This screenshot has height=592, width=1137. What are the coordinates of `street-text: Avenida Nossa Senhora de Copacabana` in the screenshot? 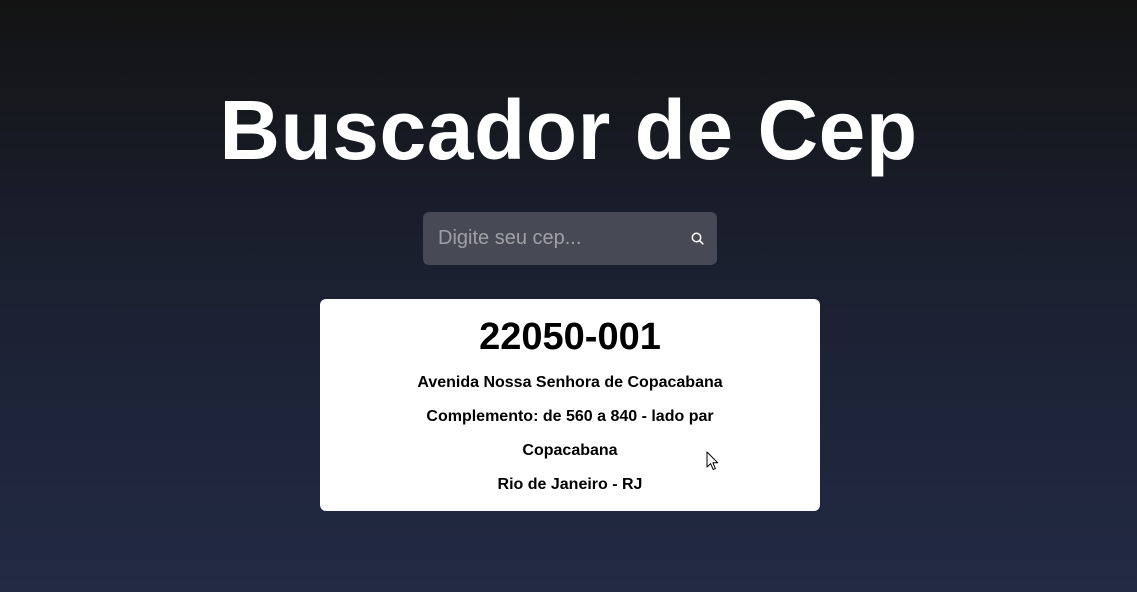 It's located at (570, 382).